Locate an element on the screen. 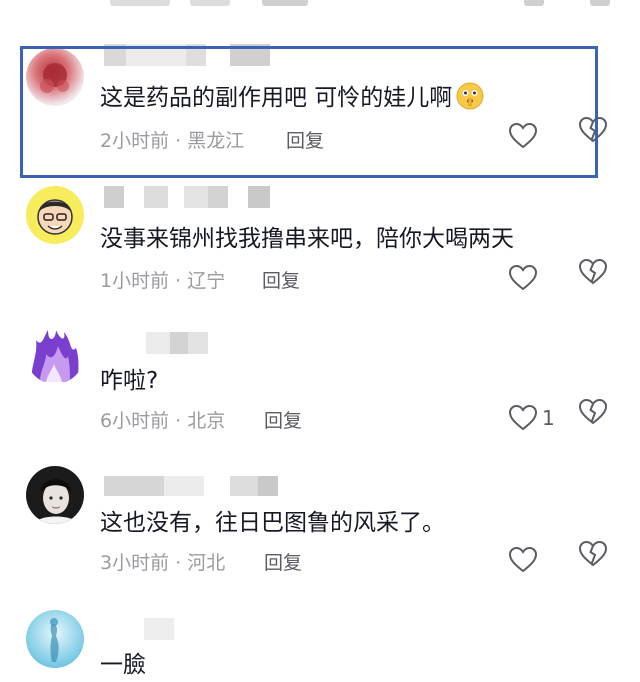 The image size is (640, 682). comment-location: 辽宁 is located at coordinates (206, 281).